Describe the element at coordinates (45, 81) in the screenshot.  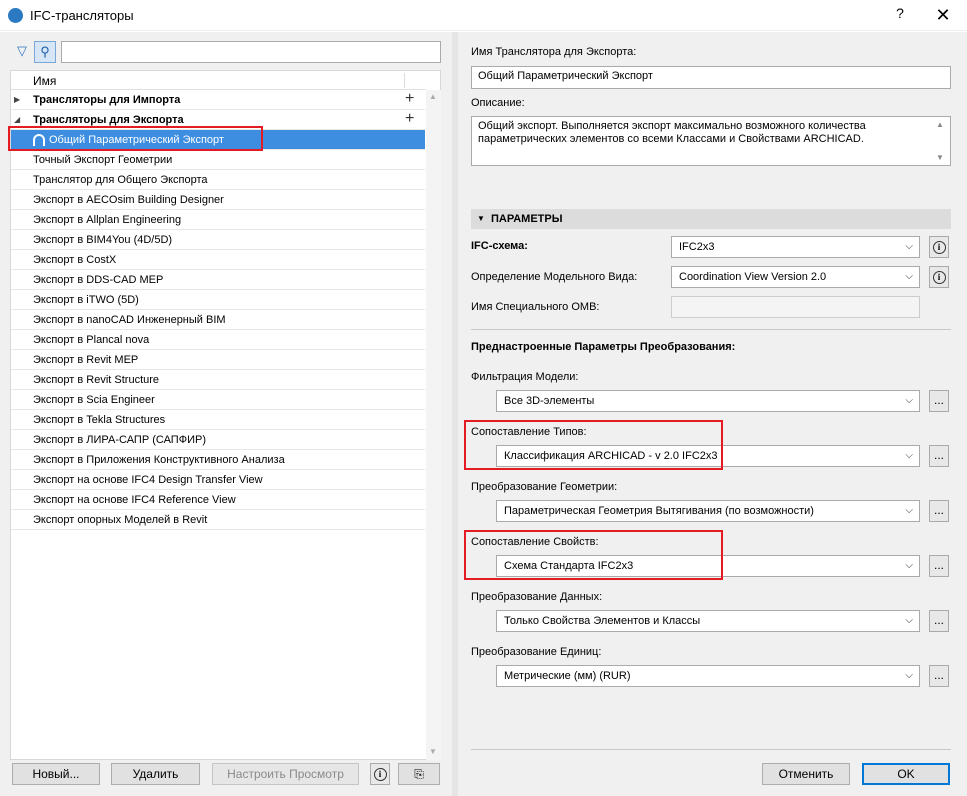
I see `column-header-label: Имя` at that location.